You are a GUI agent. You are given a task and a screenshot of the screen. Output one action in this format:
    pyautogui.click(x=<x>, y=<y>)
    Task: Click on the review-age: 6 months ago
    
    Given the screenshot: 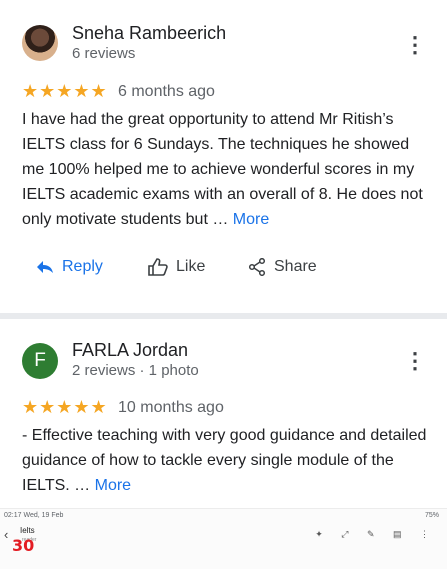 What is the action you would take?
    pyautogui.click(x=166, y=91)
    